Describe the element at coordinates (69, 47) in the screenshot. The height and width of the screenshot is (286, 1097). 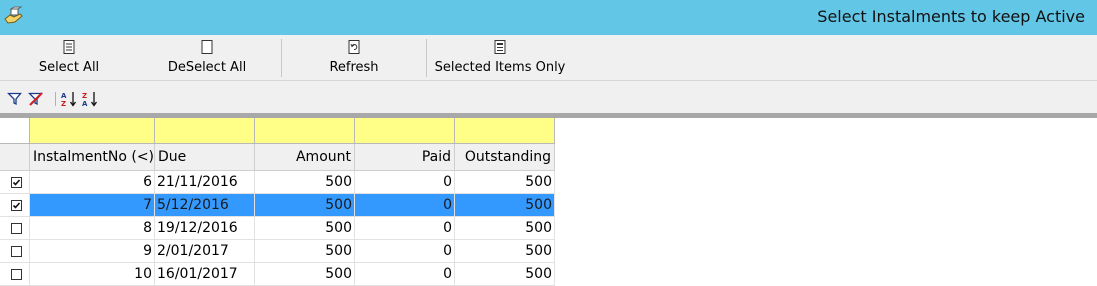
I see `select-all-icon` at that location.